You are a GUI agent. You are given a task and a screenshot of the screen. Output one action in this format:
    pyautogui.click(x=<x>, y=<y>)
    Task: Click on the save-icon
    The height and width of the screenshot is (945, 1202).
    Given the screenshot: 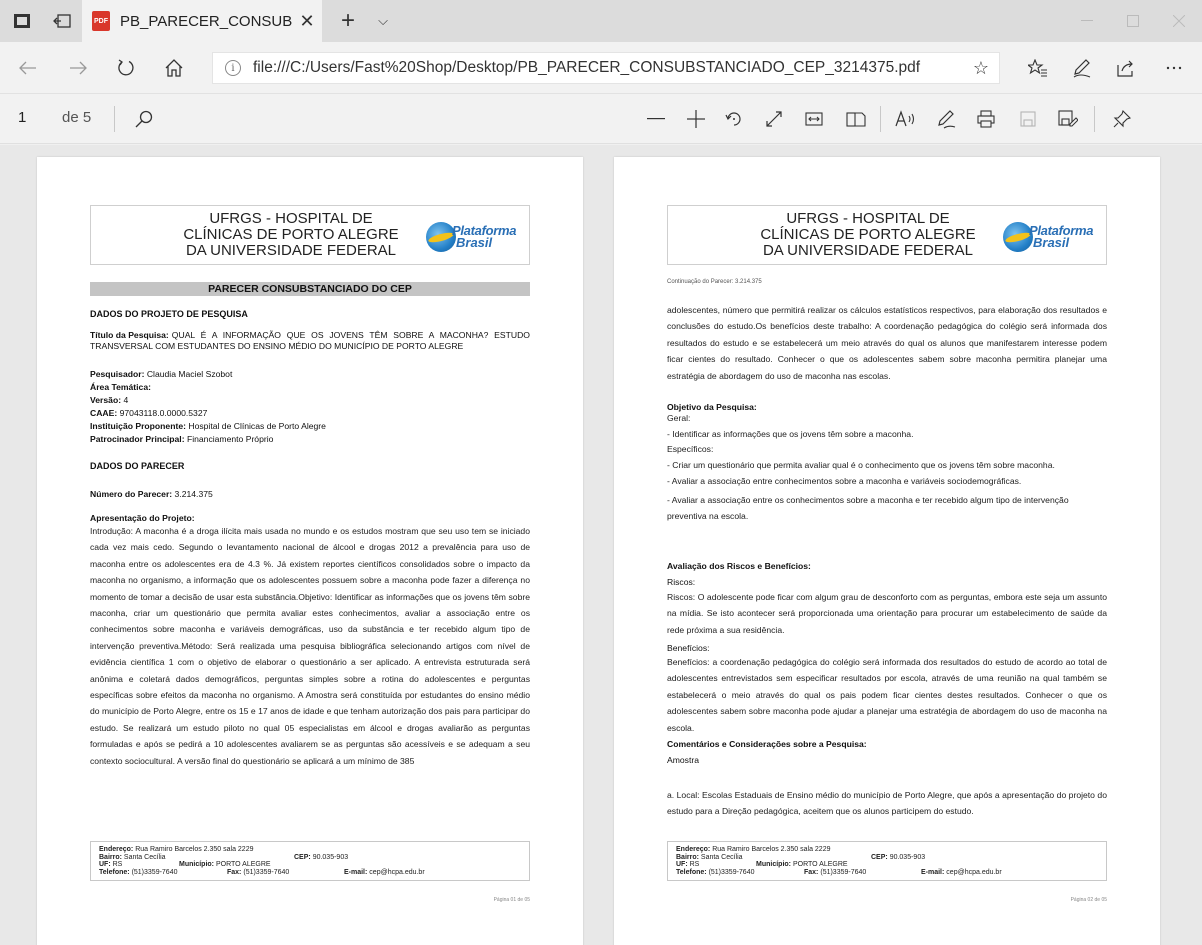 What is the action you would take?
    pyautogui.click(x=1028, y=119)
    